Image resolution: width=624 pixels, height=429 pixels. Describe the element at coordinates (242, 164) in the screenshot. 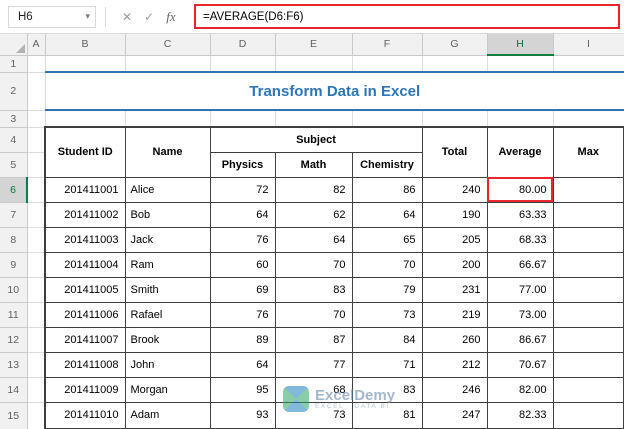

I see `header-physics: Physics` at that location.